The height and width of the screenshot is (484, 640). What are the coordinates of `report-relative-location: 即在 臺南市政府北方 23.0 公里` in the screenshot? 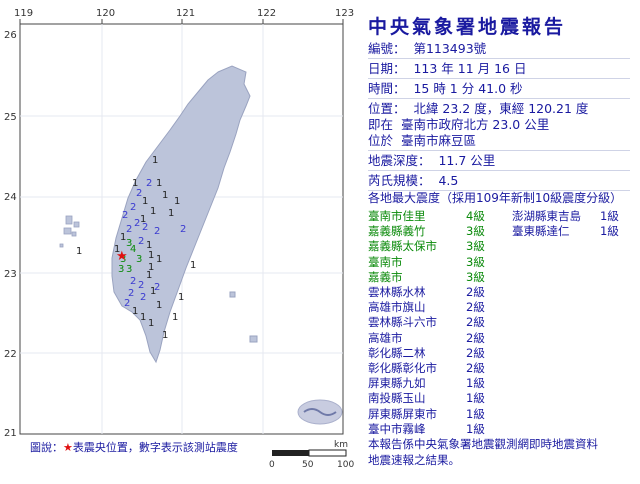 It's located at (459, 124).